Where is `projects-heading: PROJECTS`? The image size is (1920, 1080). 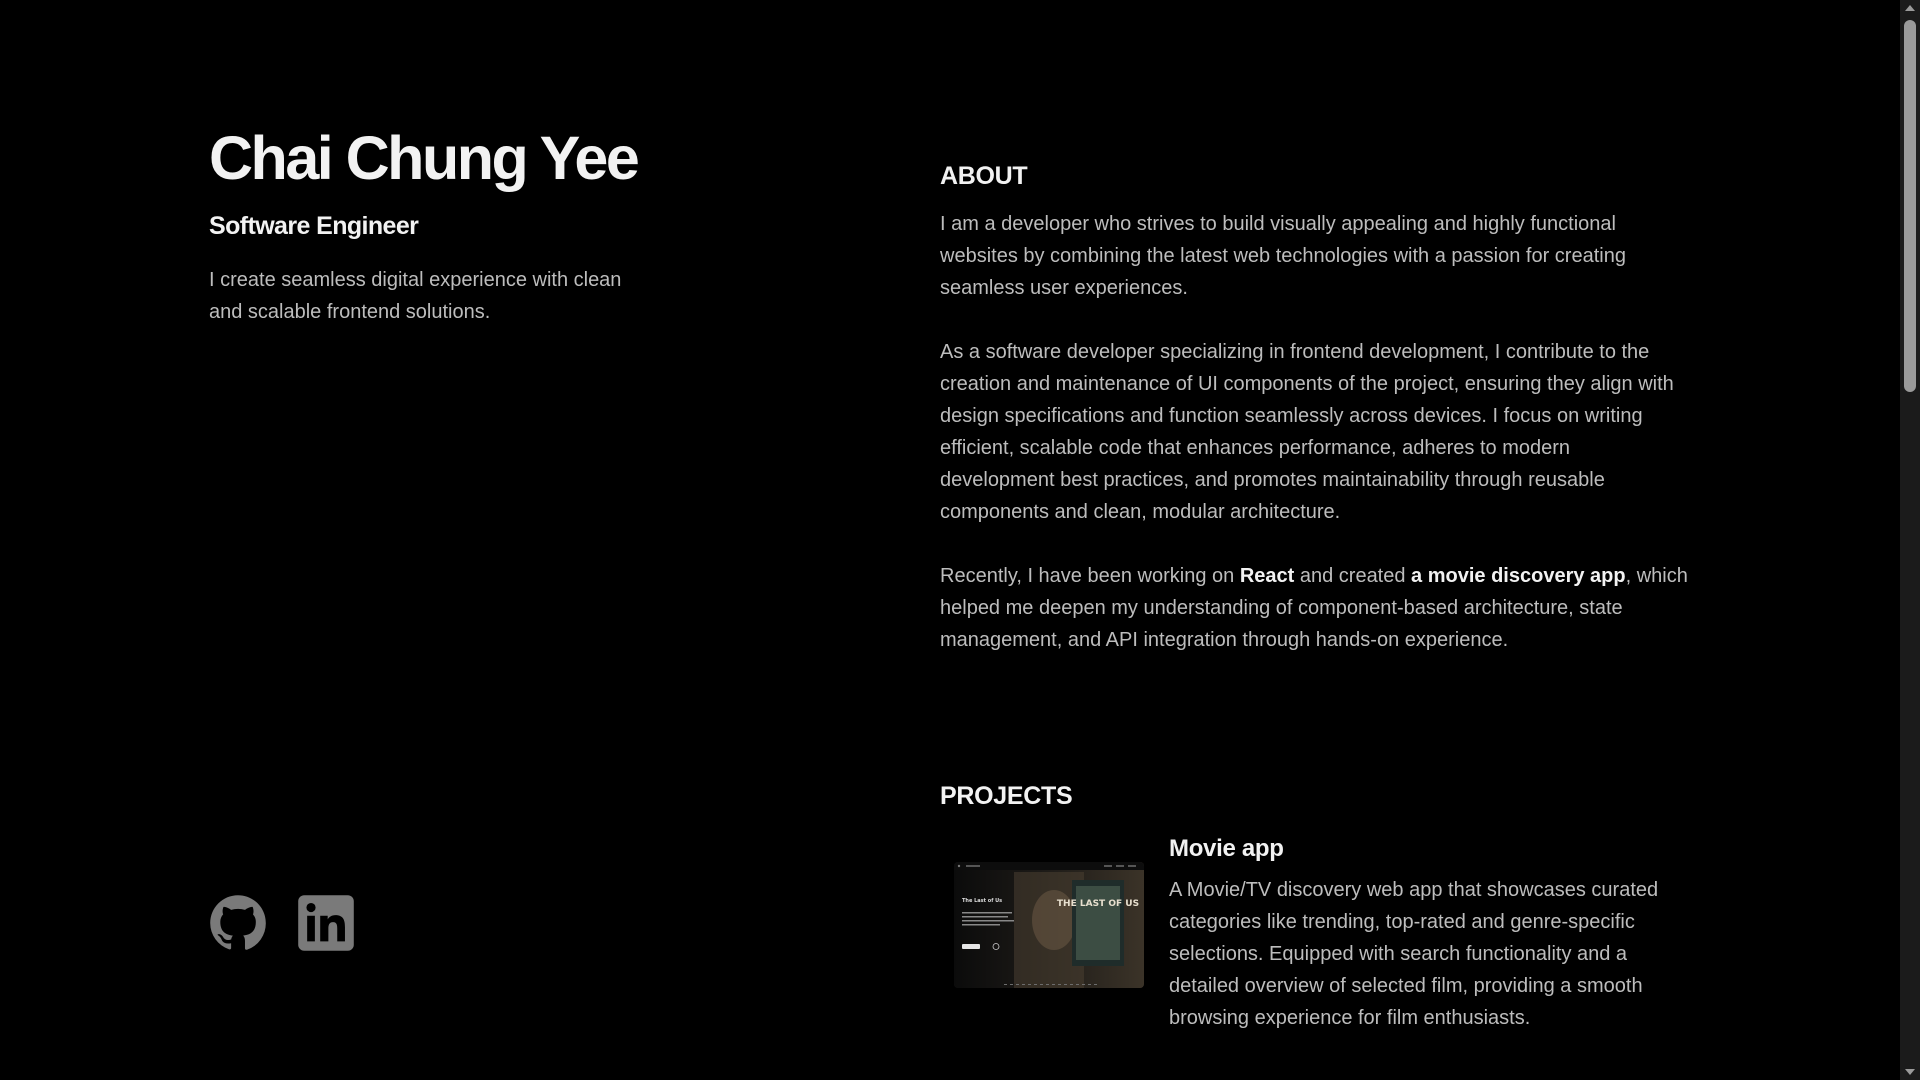
projects-heading: PROJECTS is located at coordinates (1006, 796).